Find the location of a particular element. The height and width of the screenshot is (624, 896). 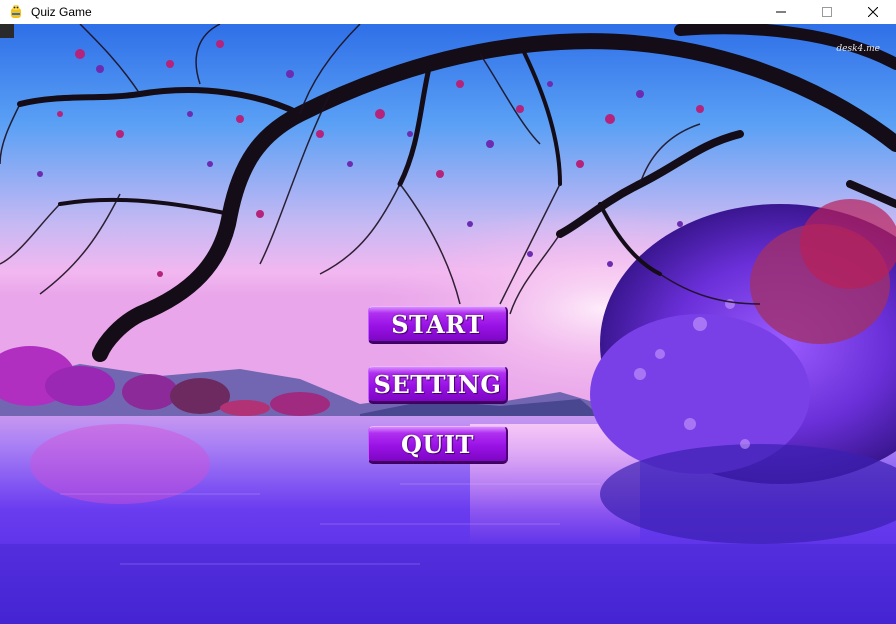

start-button: START is located at coordinates (438, 325).